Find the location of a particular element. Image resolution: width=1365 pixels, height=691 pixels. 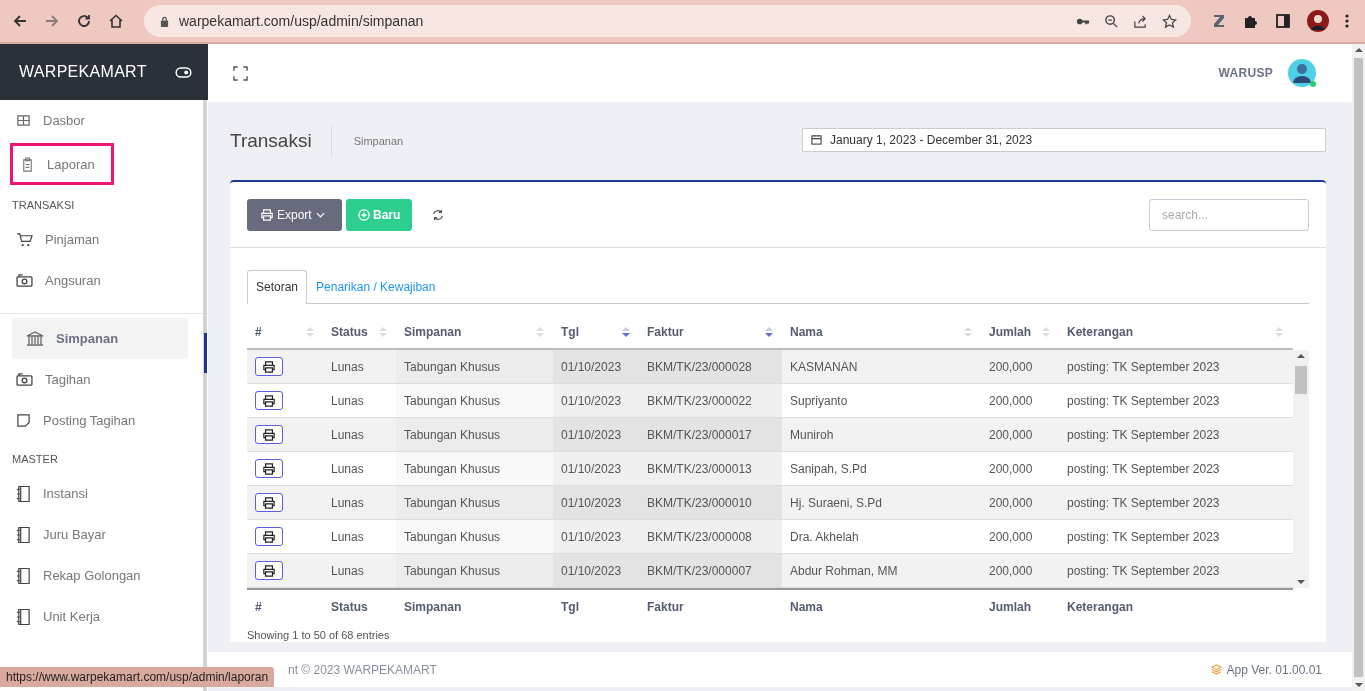

bank-icon is located at coordinates (35, 338).